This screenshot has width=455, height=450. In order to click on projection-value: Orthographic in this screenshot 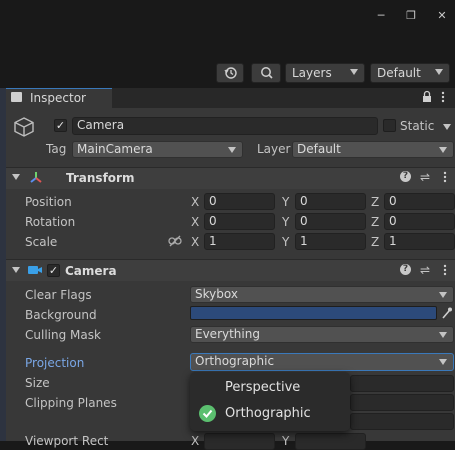, I will do `click(235, 361)`.